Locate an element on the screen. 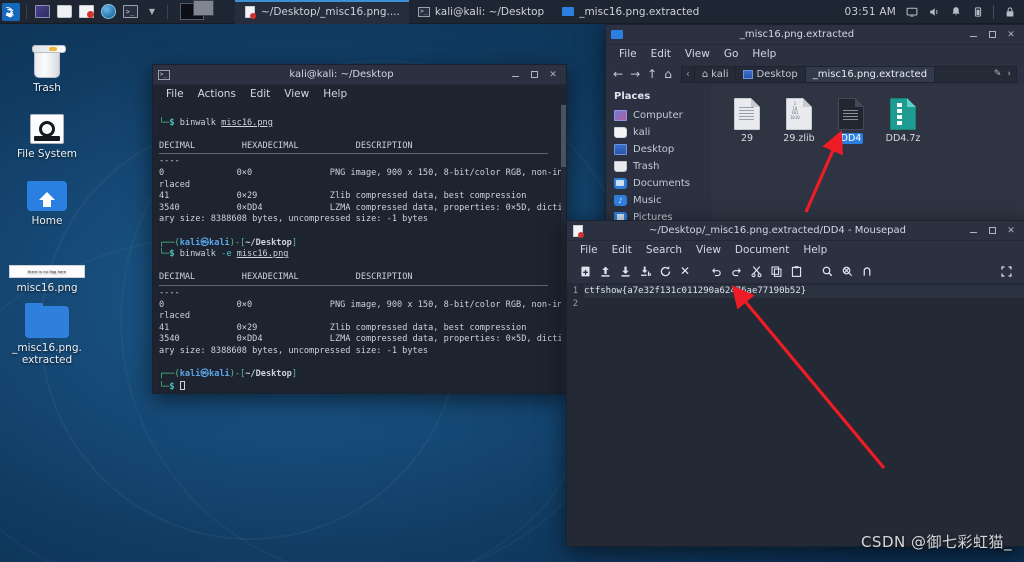 The image size is (1024, 562). desktop-icon-trash: Trash is located at coordinates (47, 63).